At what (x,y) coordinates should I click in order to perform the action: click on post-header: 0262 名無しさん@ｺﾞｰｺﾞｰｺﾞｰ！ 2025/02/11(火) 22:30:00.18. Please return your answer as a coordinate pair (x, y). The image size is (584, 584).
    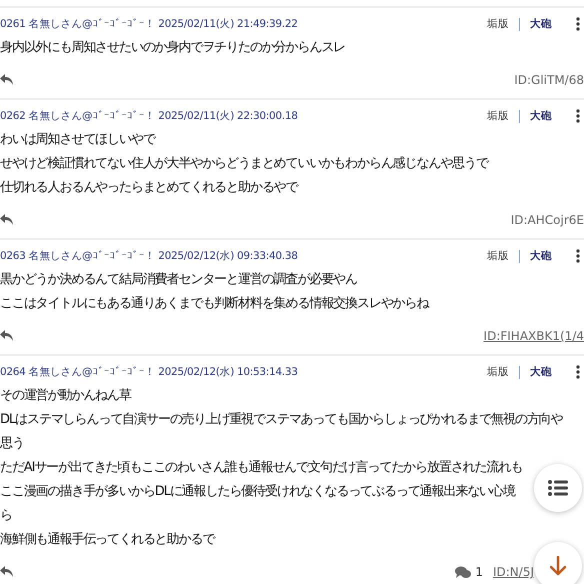
    Looking at the image, I should click on (149, 116).